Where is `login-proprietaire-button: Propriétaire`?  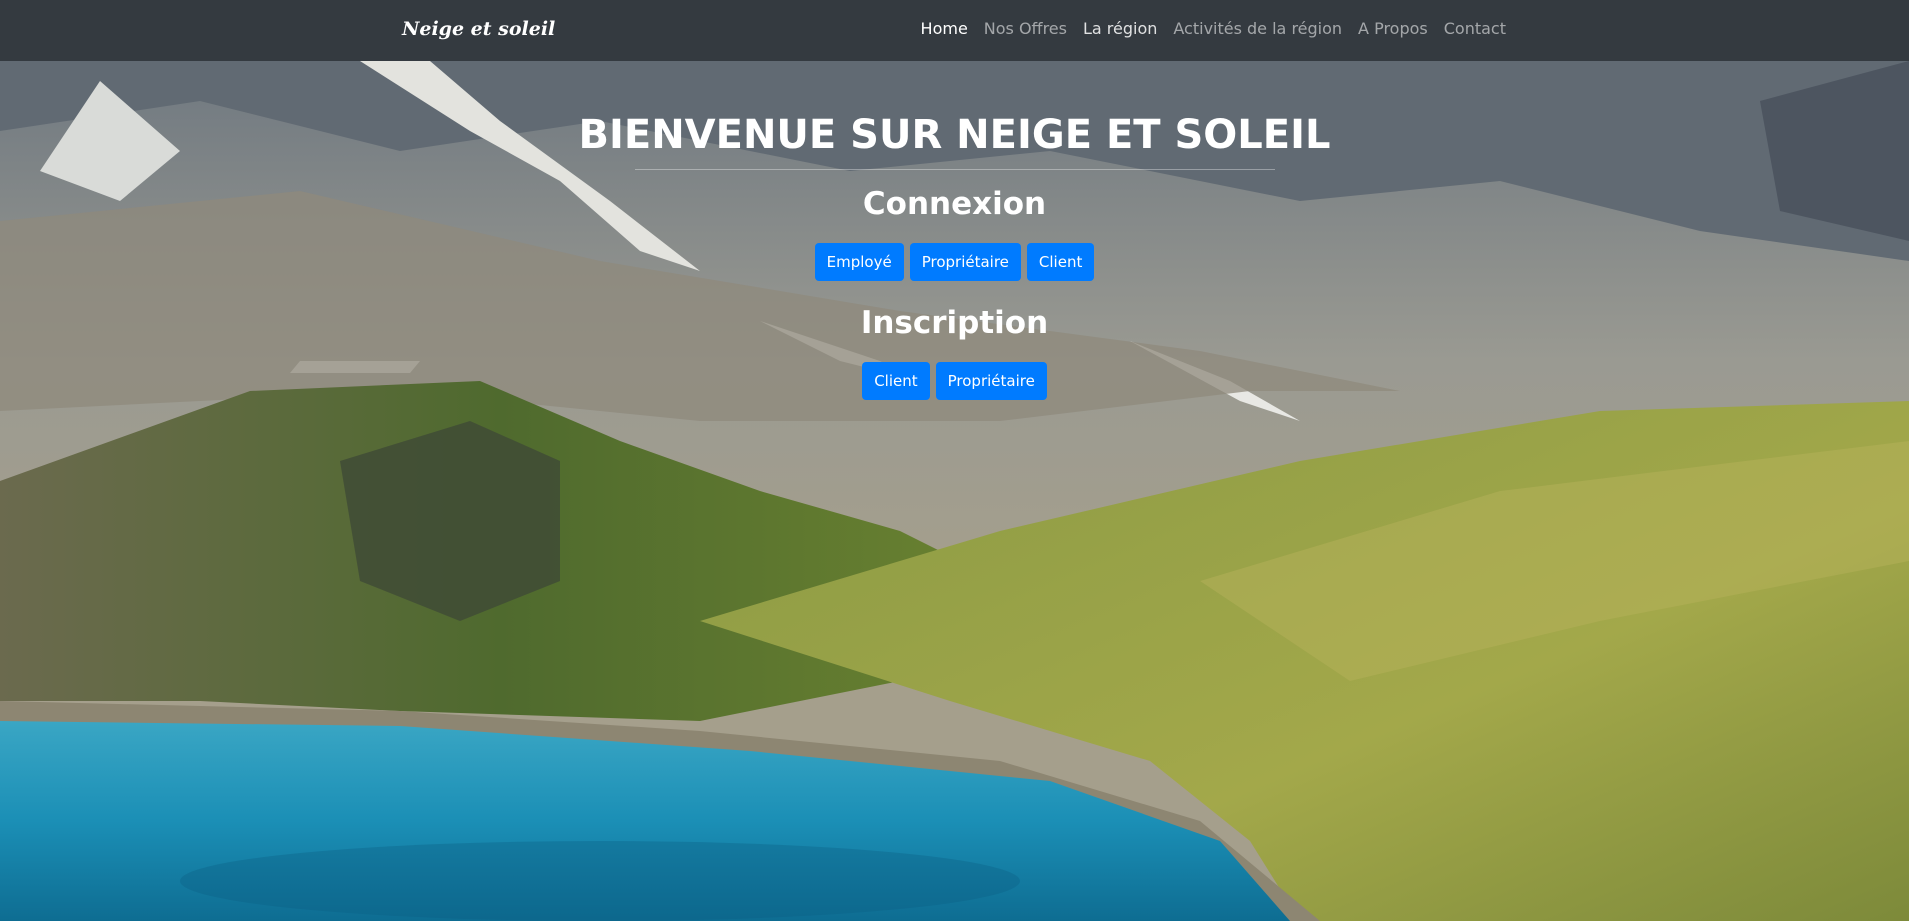 login-proprietaire-button: Propriétaire is located at coordinates (965, 262).